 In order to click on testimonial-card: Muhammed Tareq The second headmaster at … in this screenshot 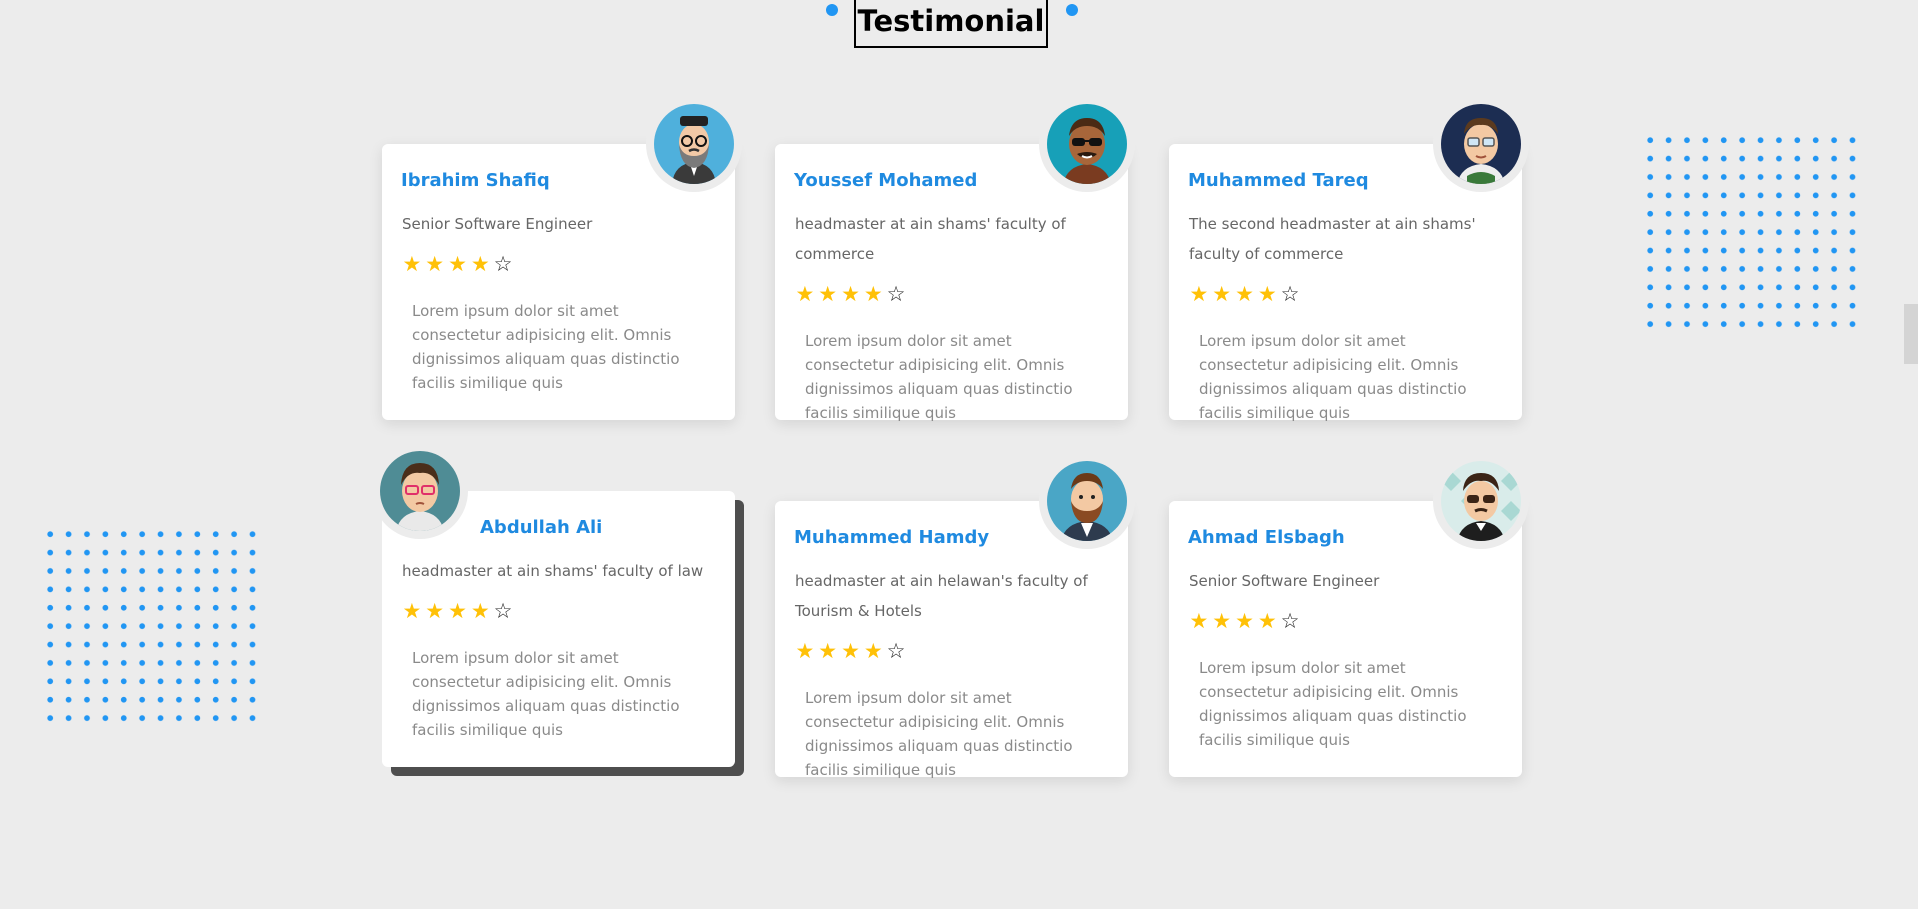, I will do `click(1349, 259)`.